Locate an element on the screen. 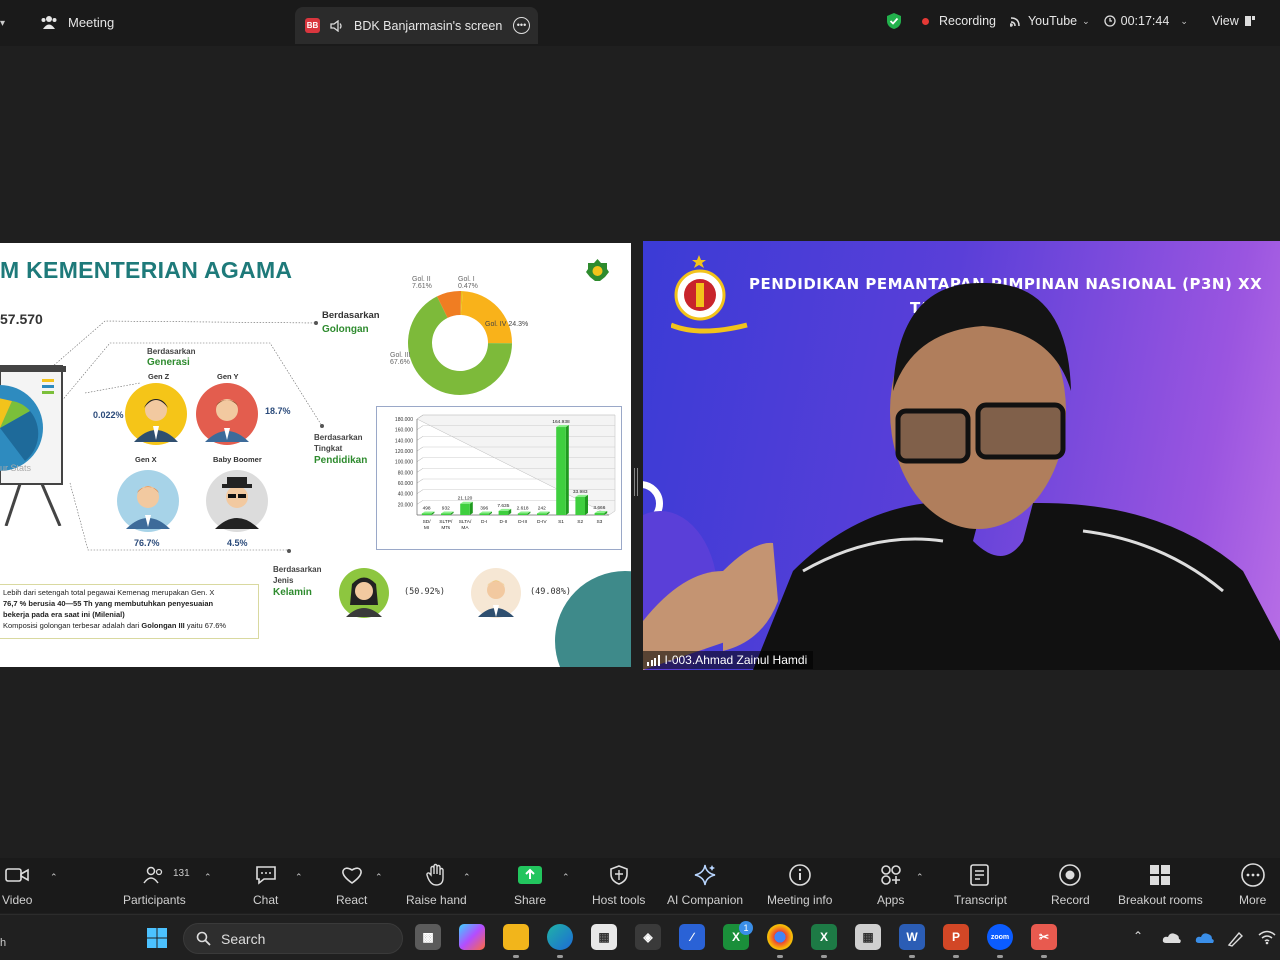 The width and height of the screenshot is (1280, 960). meeting-info-button: Meeting info is located at coordinates (799, 882).